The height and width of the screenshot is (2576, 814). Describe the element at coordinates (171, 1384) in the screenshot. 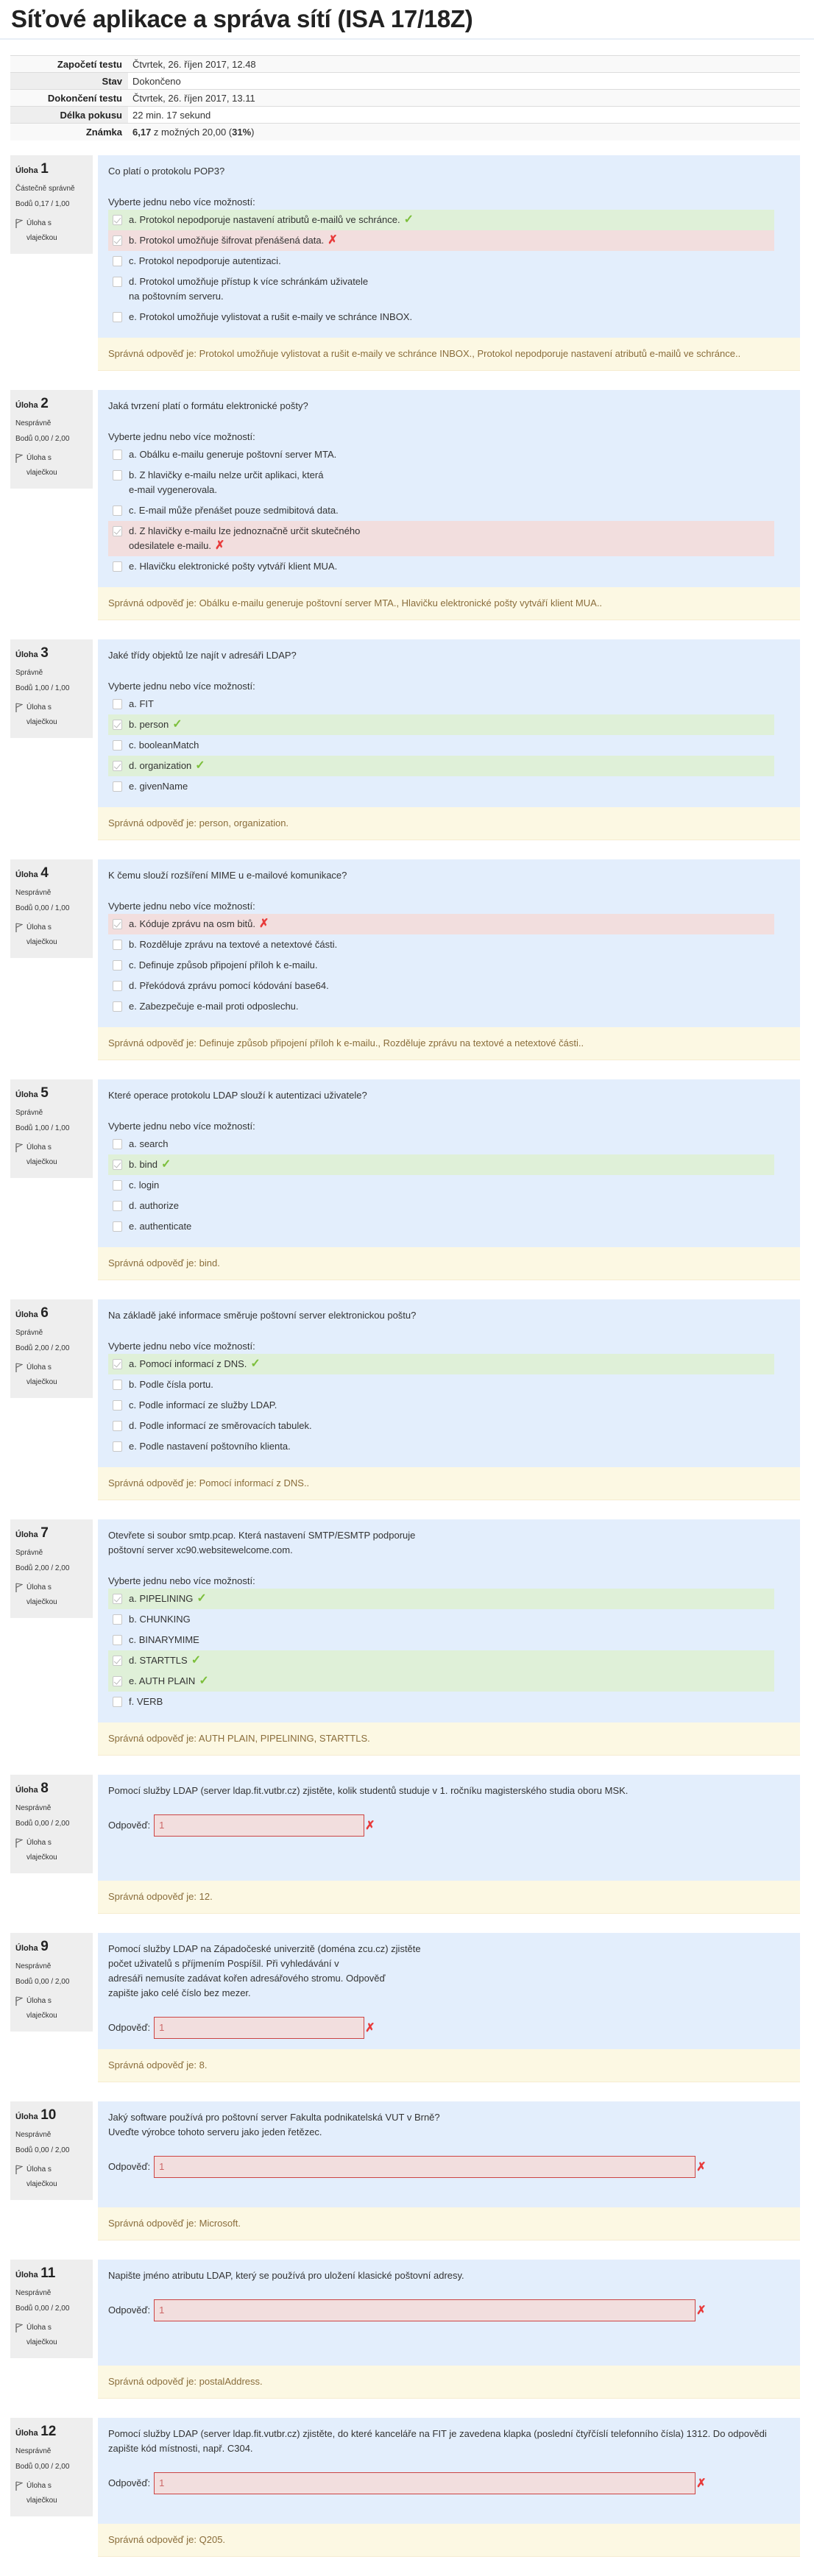

I see `option-text: b. Podle čísla portu.` at that location.